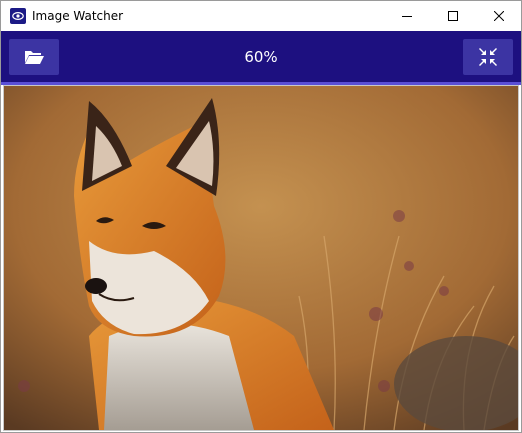 The width and height of the screenshot is (522, 433). I want to click on minimize-icon, so click(407, 16).